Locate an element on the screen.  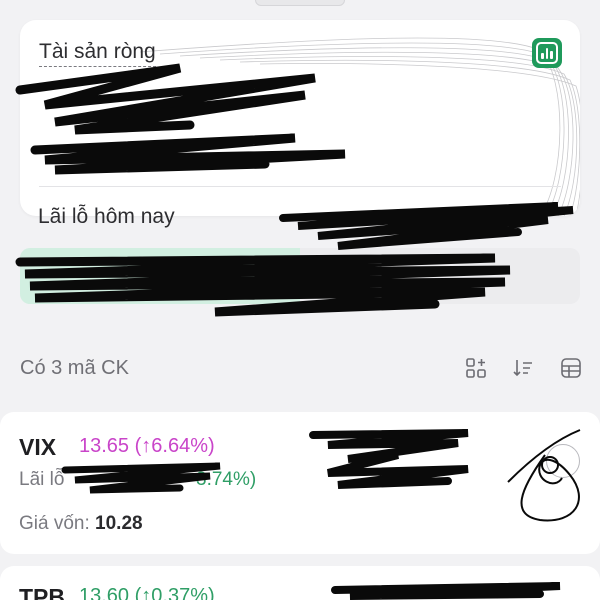
top-tab-handle is located at coordinates (300, 3).